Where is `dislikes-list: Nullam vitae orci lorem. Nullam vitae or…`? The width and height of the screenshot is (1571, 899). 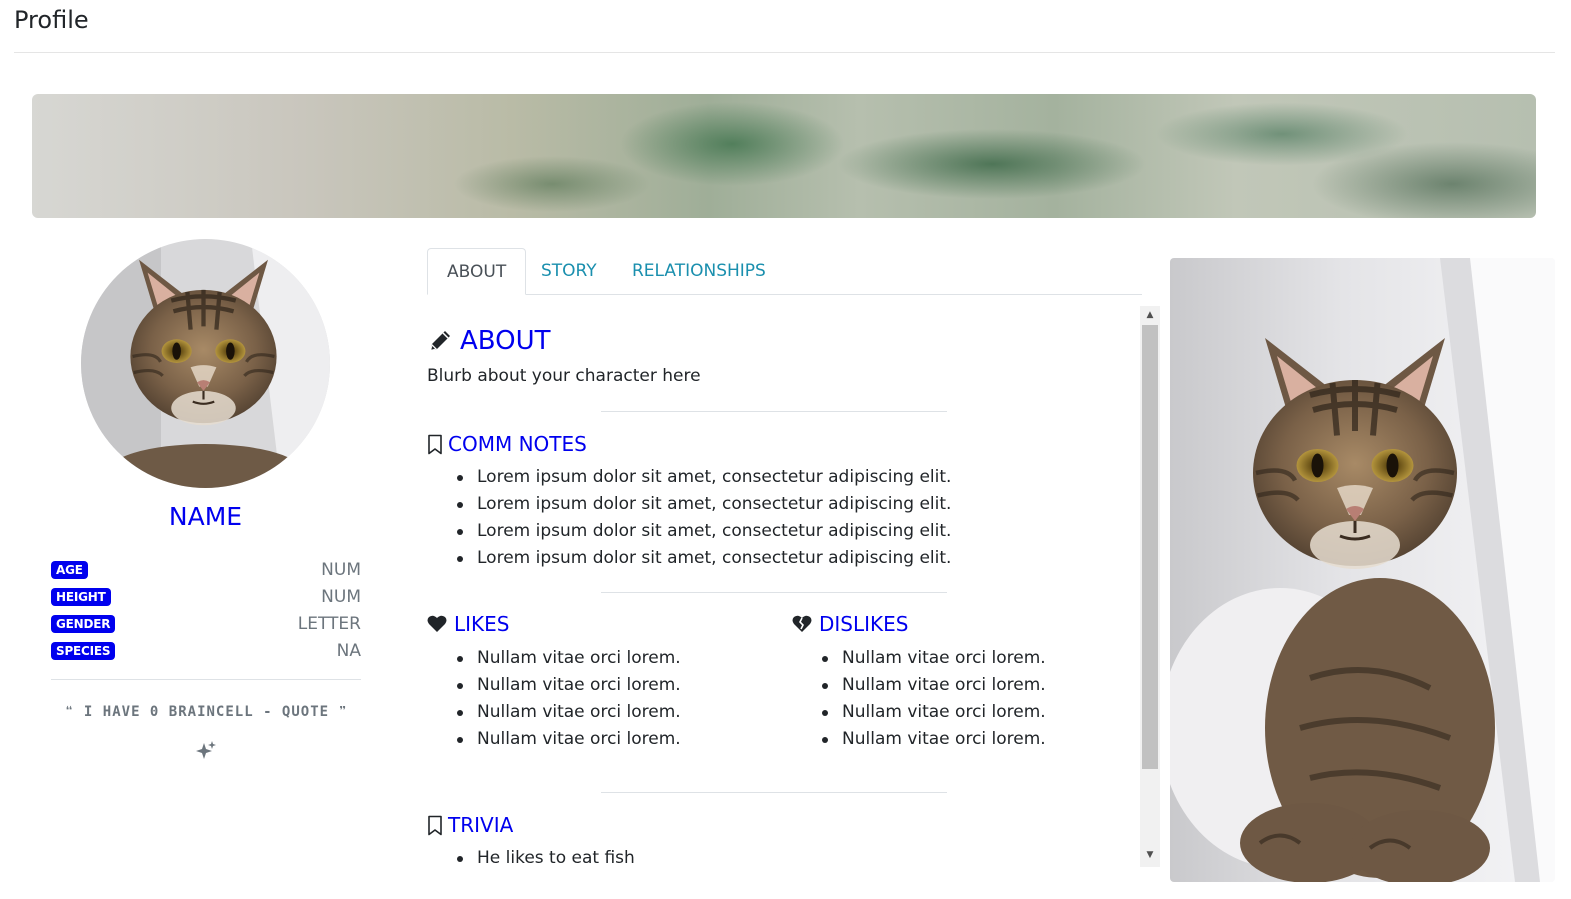
dislikes-list: Nullam vitae orci lorem. Nullam vitae or… is located at coordinates (919, 699).